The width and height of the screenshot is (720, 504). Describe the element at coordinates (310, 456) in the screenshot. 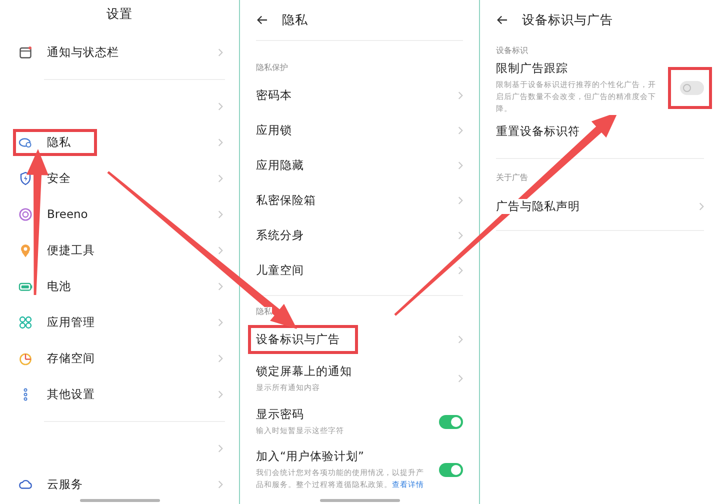

I see `settings-item: 加入“用户体验计划”` at that location.